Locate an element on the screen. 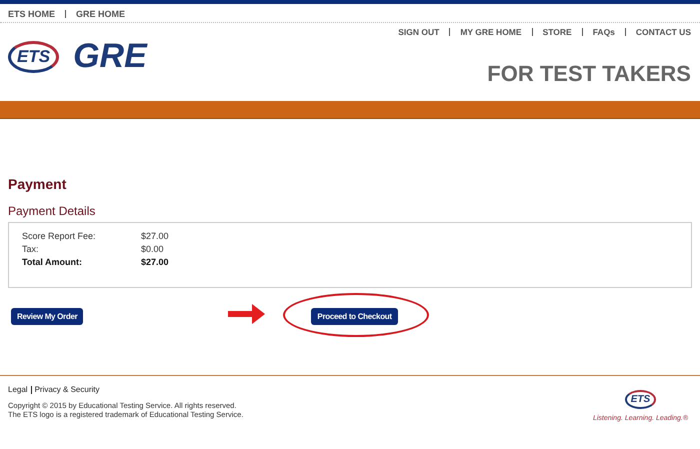  nav-link: STORE is located at coordinates (557, 32).